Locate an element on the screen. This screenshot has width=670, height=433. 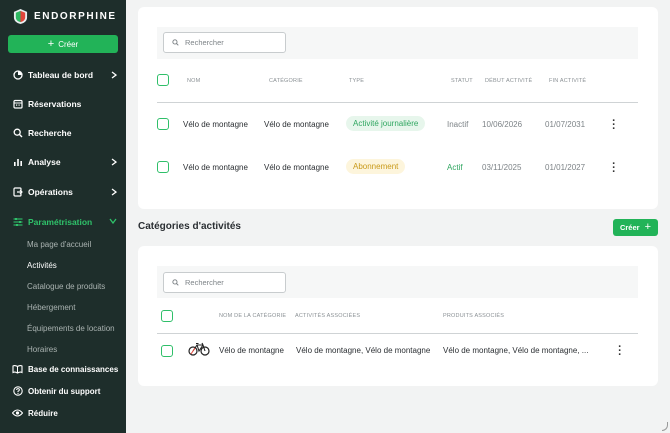
sidebar-item-knowledge-base: Base de connaissances is located at coordinates (63, 369).